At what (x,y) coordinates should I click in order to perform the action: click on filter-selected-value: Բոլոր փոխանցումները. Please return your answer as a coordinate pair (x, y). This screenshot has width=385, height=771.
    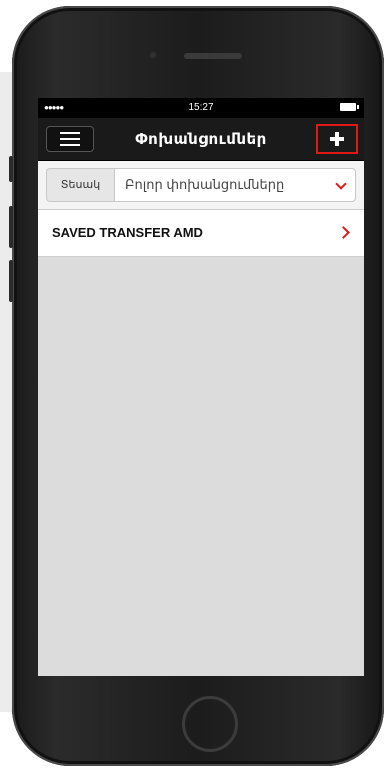
    Looking at the image, I should click on (205, 184).